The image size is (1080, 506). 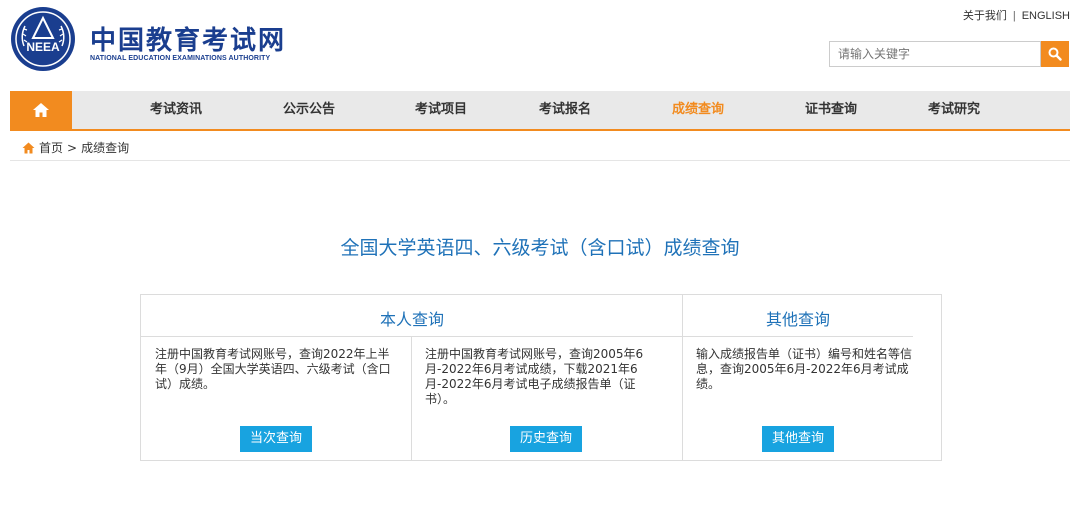 What do you see at coordinates (985, 16) in the screenshot?
I see `about-us-link: 关于我们` at bounding box center [985, 16].